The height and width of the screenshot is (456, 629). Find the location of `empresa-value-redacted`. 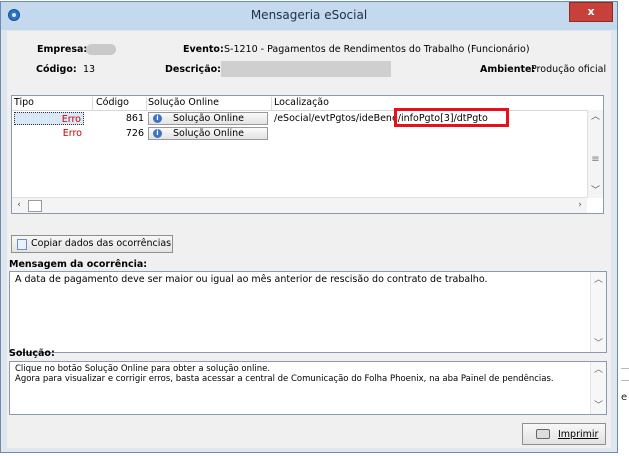

empresa-value-redacted is located at coordinates (101, 49).